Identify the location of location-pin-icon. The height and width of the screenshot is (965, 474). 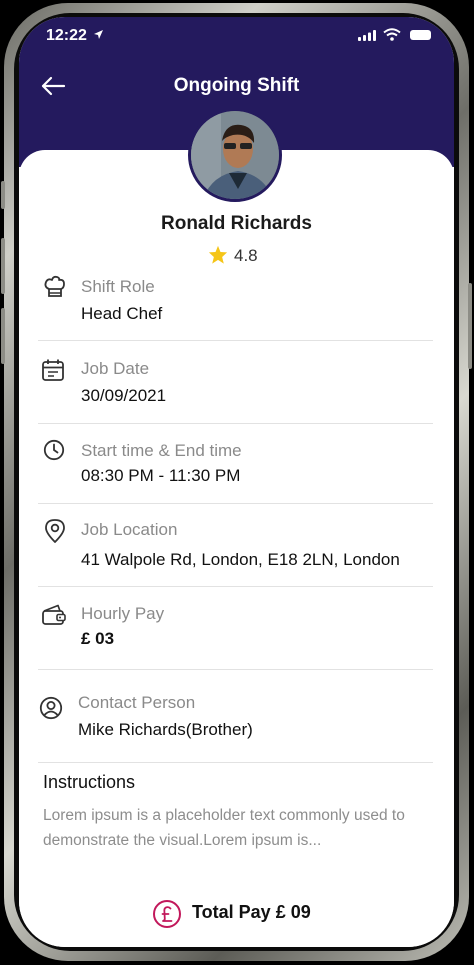
(55, 531).